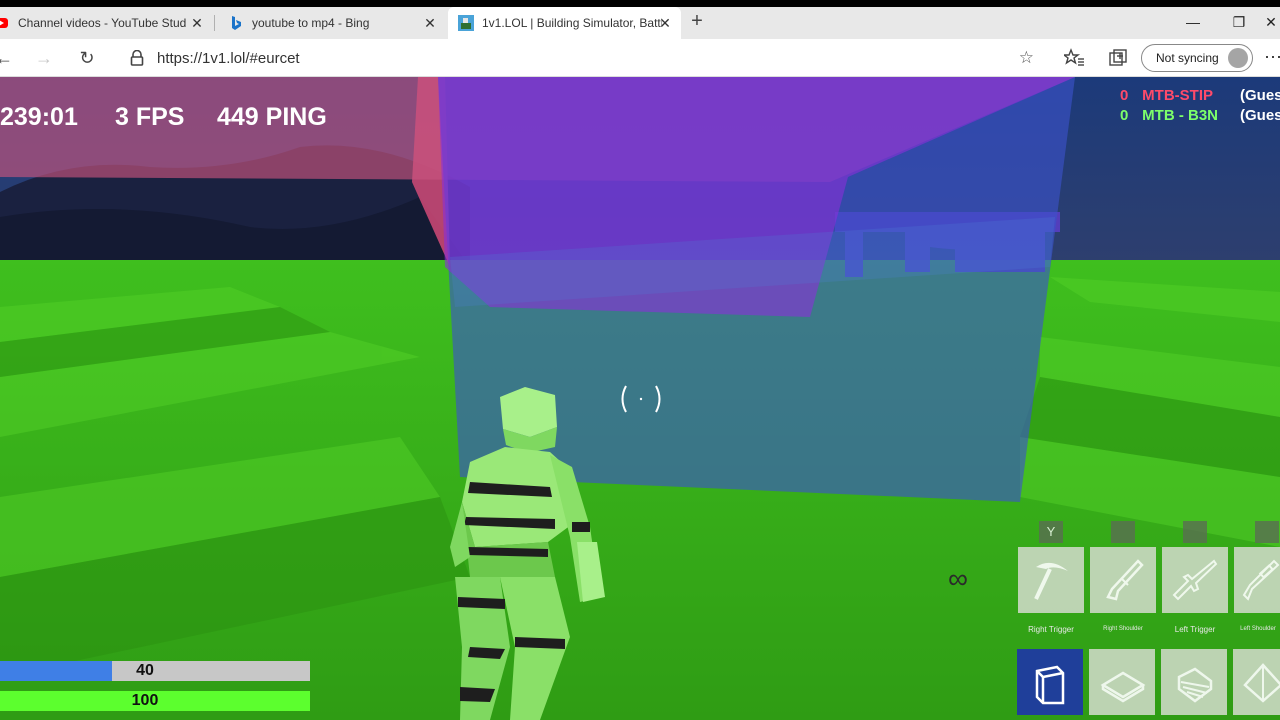 The height and width of the screenshot is (720, 1280). What do you see at coordinates (1177, 95) in the screenshot?
I see `team-name: MTB-STIP` at bounding box center [1177, 95].